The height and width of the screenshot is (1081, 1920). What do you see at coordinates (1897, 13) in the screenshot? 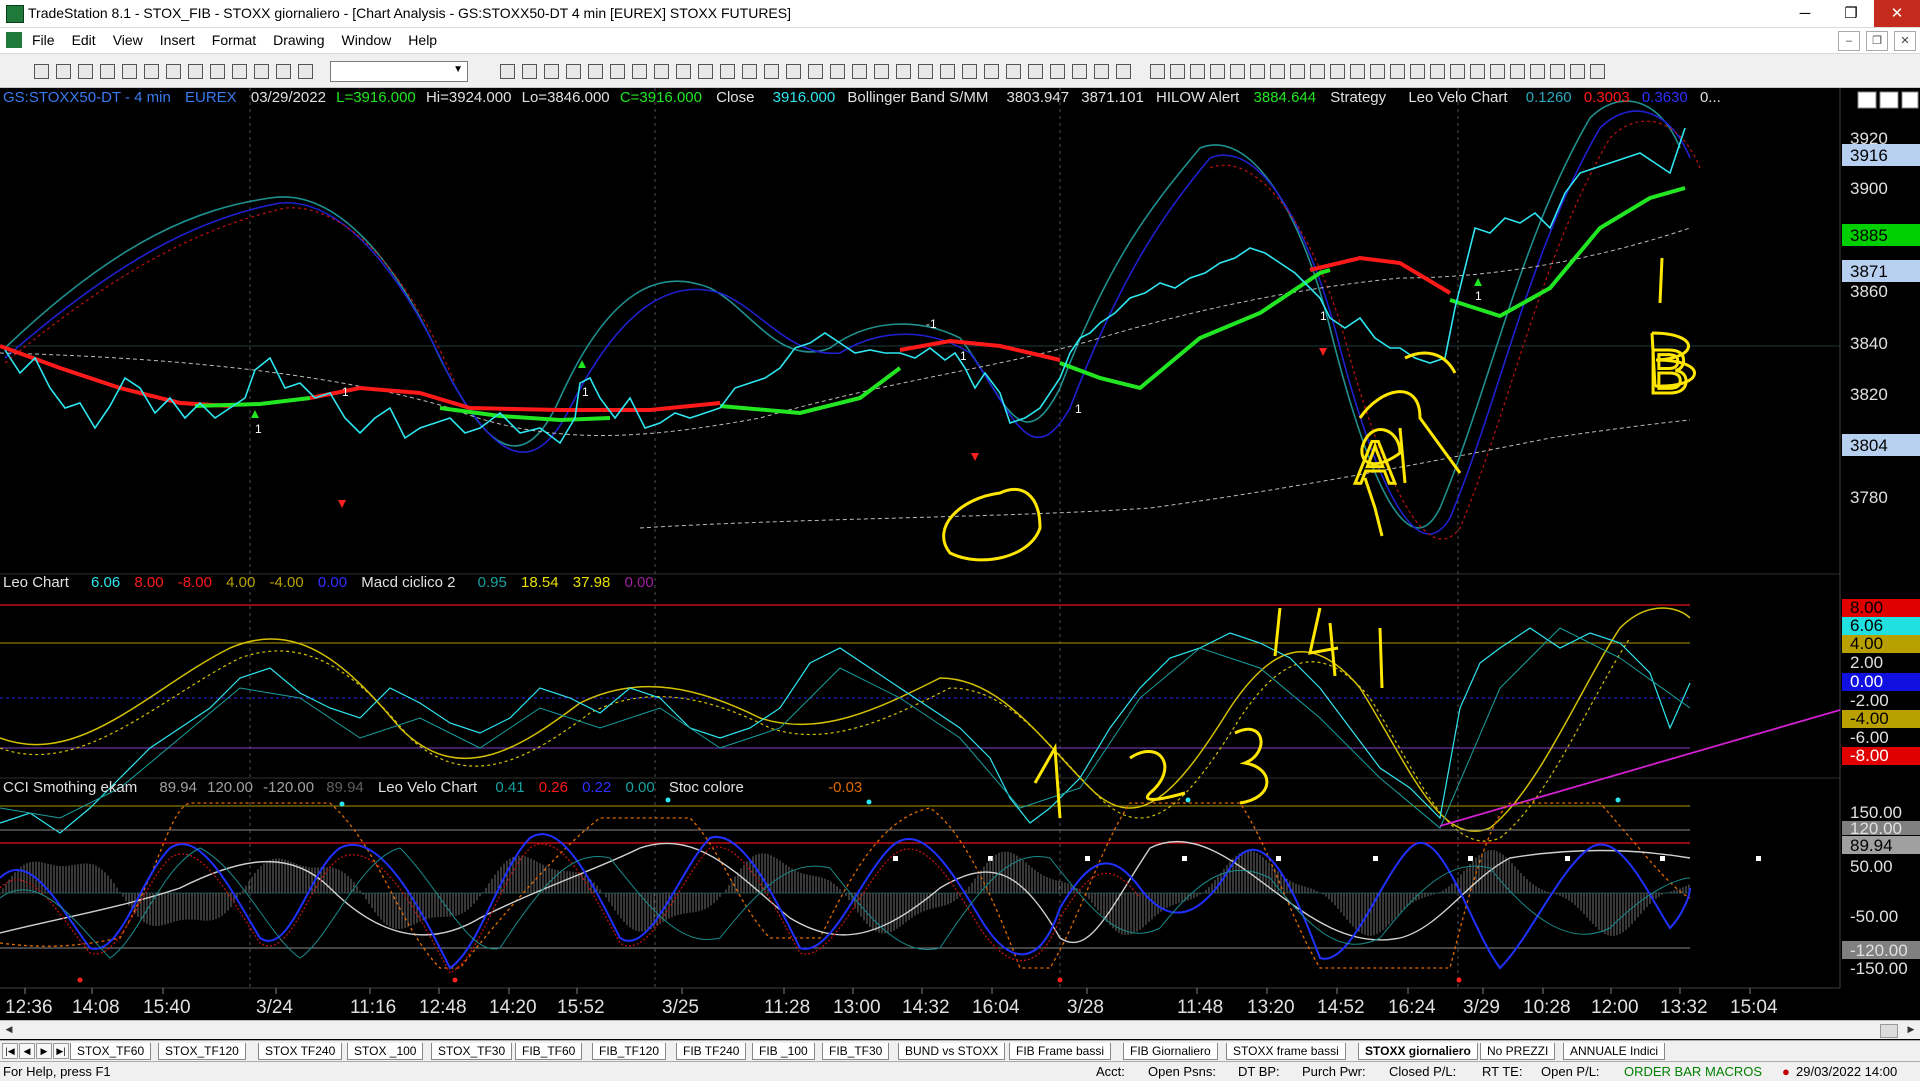
I see `close-button: ✕` at bounding box center [1897, 13].